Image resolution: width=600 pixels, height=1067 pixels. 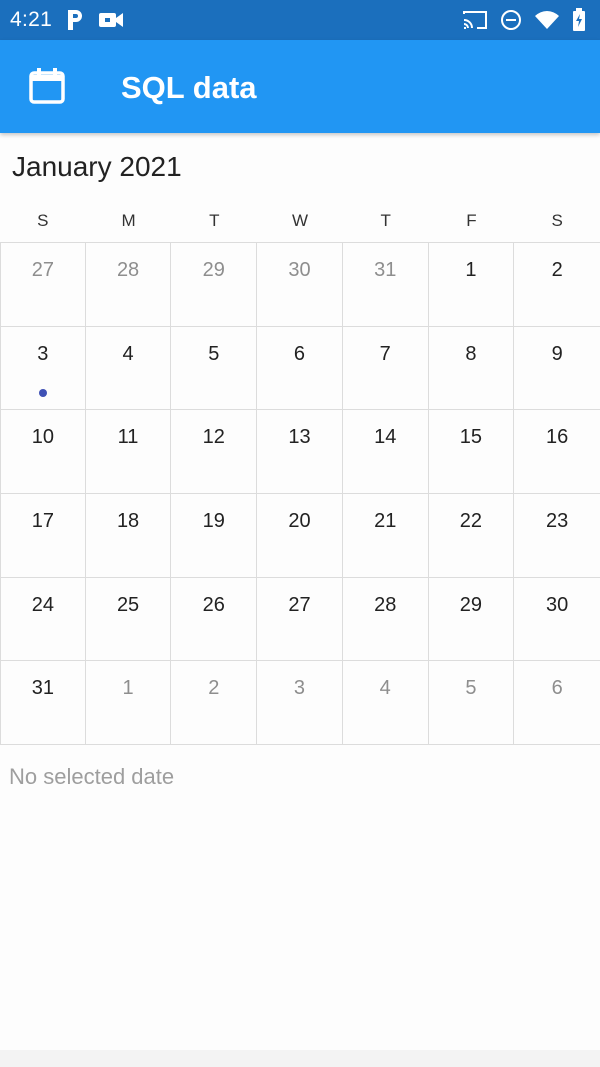 I want to click on status-left: 4:21, so click(x=67, y=20).